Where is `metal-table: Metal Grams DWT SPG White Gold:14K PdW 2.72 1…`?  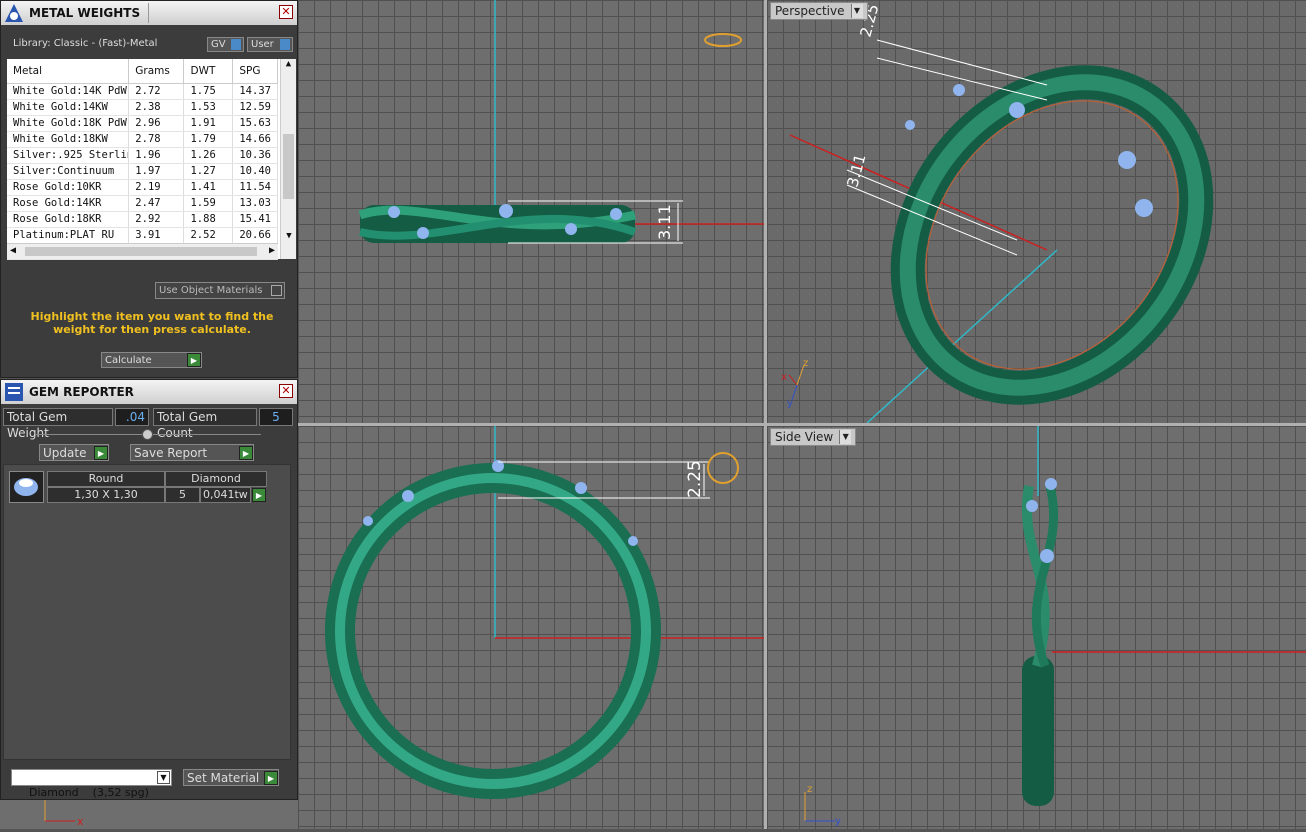 metal-table: Metal Grams DWT SPG White Gold:14K PdW 2.72 1… is located at coordinates (151, 159).